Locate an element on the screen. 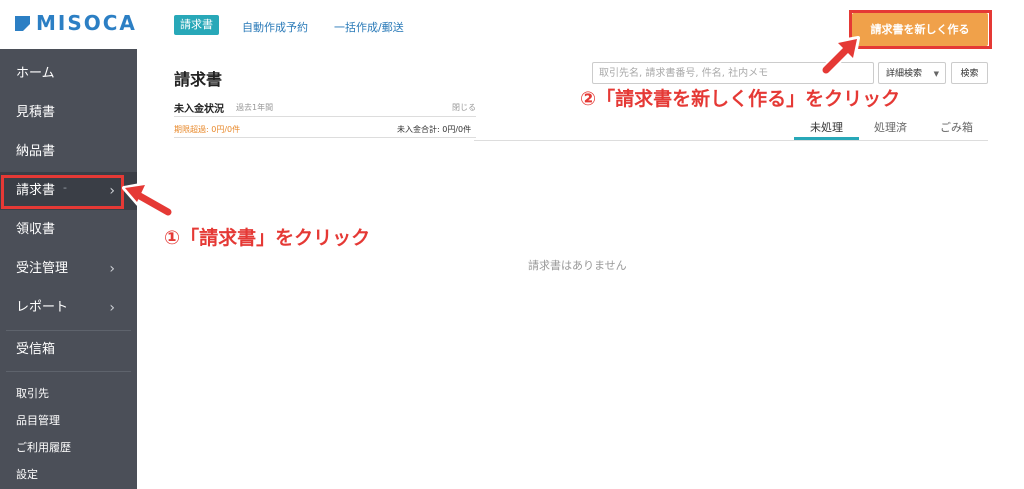  sidebar-item-delivery-notes: 納品書 is located at coordinates (68, 152).